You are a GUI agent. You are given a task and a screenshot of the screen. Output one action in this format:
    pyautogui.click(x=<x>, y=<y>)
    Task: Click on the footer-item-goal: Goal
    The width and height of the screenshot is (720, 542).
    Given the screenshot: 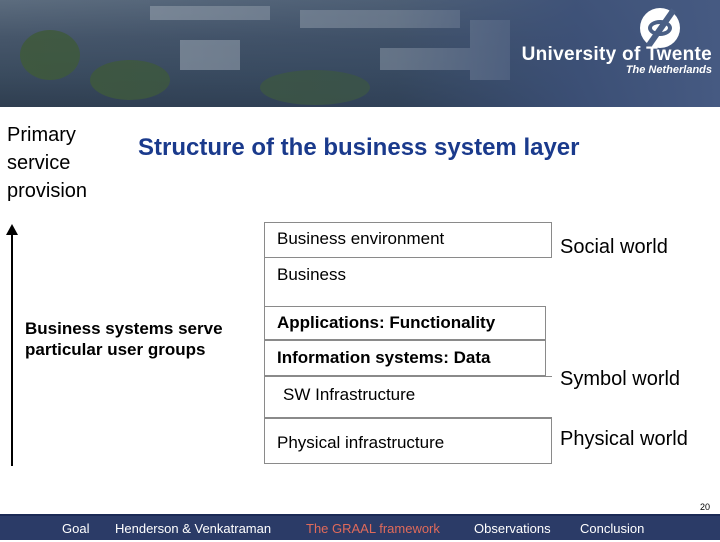 What is the action you would take?
    pyautogui.click(x=75, y=528)
    